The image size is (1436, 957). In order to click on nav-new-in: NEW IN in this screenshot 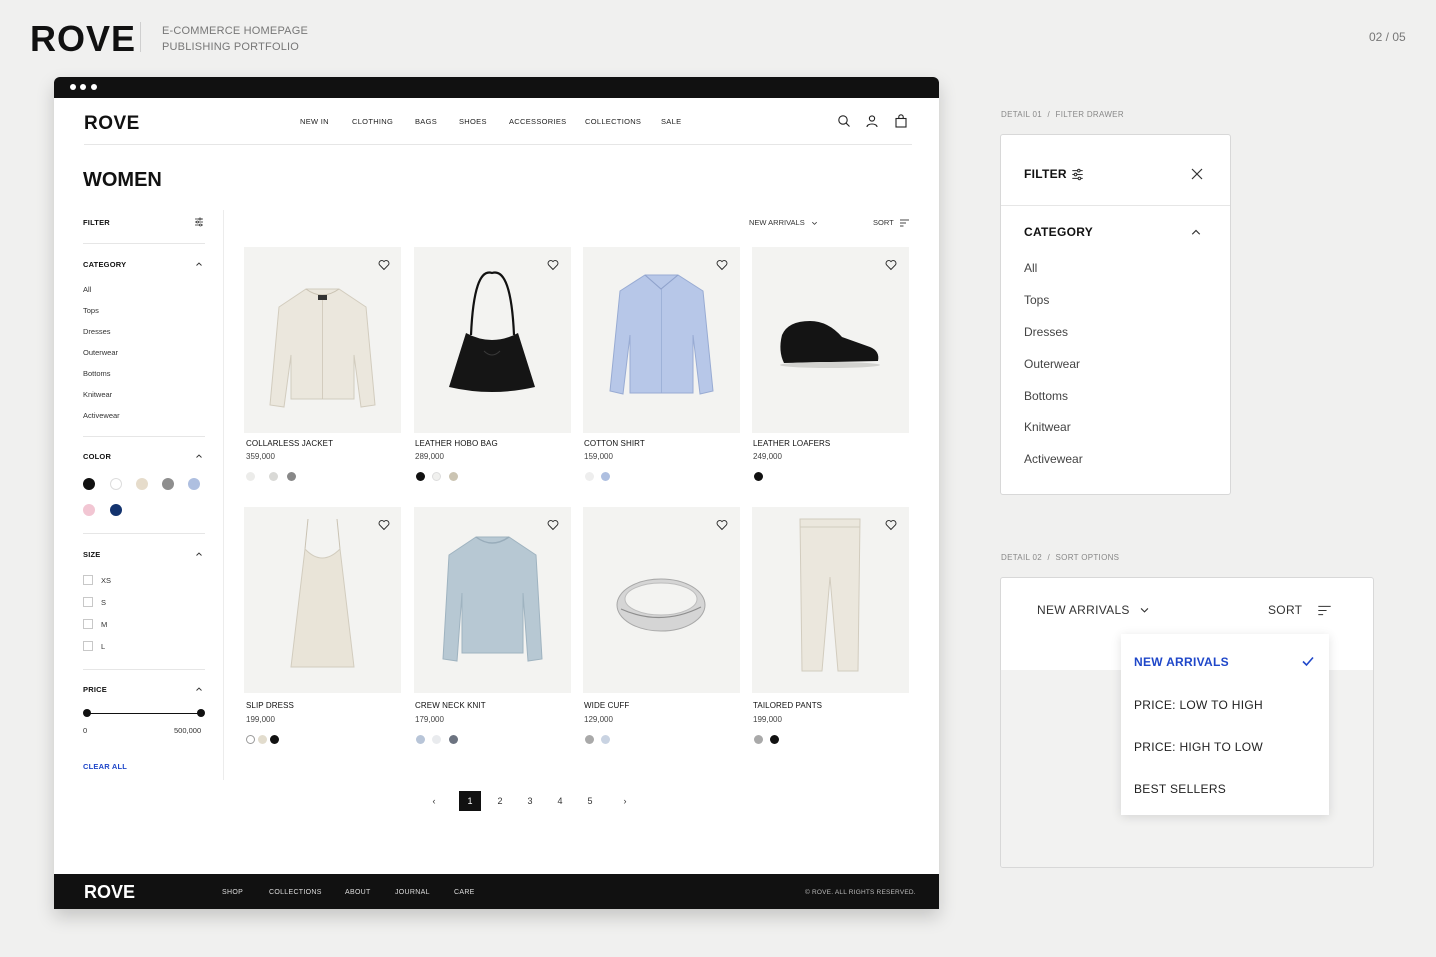, I will do `click(314, 121)`.